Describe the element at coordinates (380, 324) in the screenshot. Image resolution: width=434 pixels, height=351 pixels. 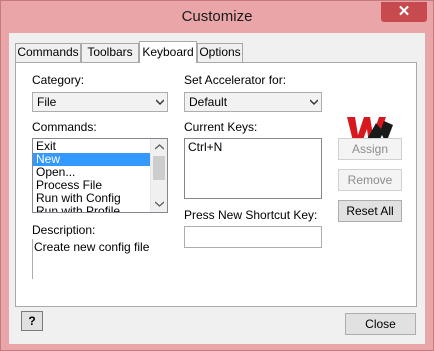
I see `close-button: Close` at that location.